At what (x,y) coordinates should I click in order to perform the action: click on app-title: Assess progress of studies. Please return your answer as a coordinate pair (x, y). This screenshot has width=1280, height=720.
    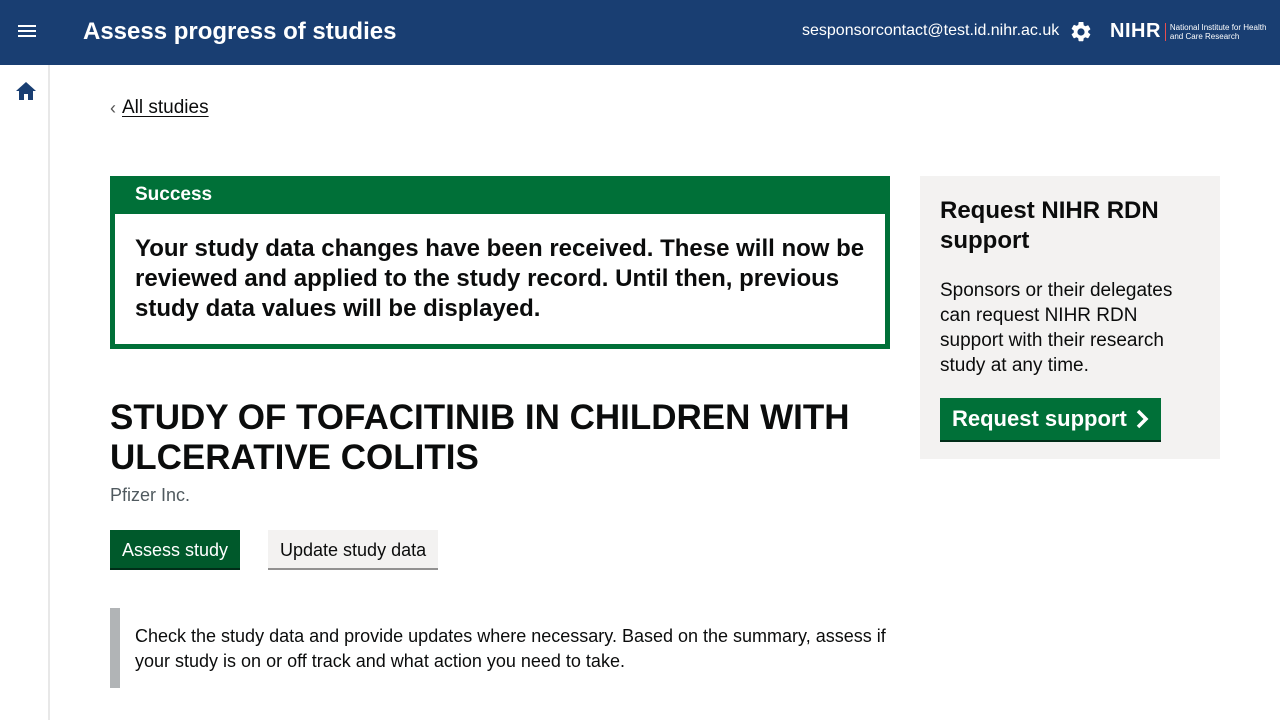
    Looking at the image, I should click on (240, 31).